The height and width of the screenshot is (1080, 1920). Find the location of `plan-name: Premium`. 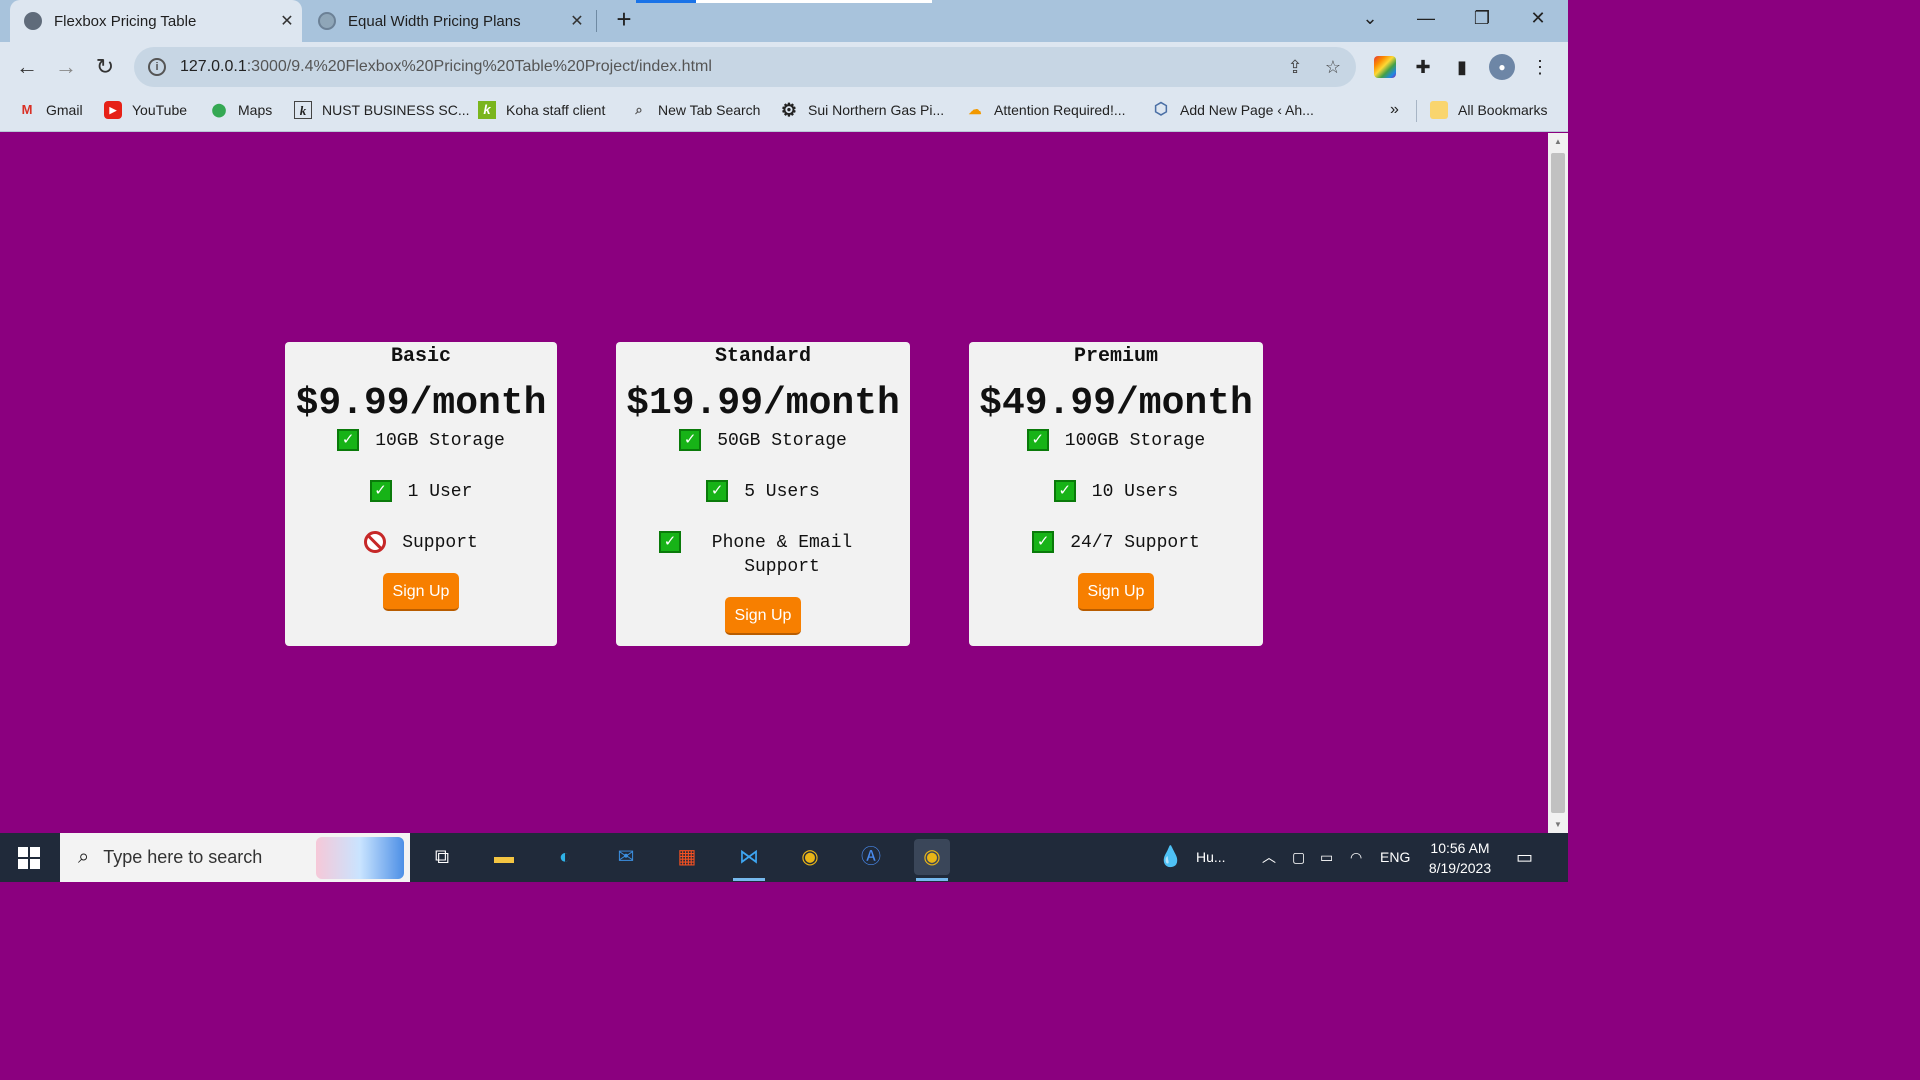

plan-name: Premium is located at coordinates (1115, 356).